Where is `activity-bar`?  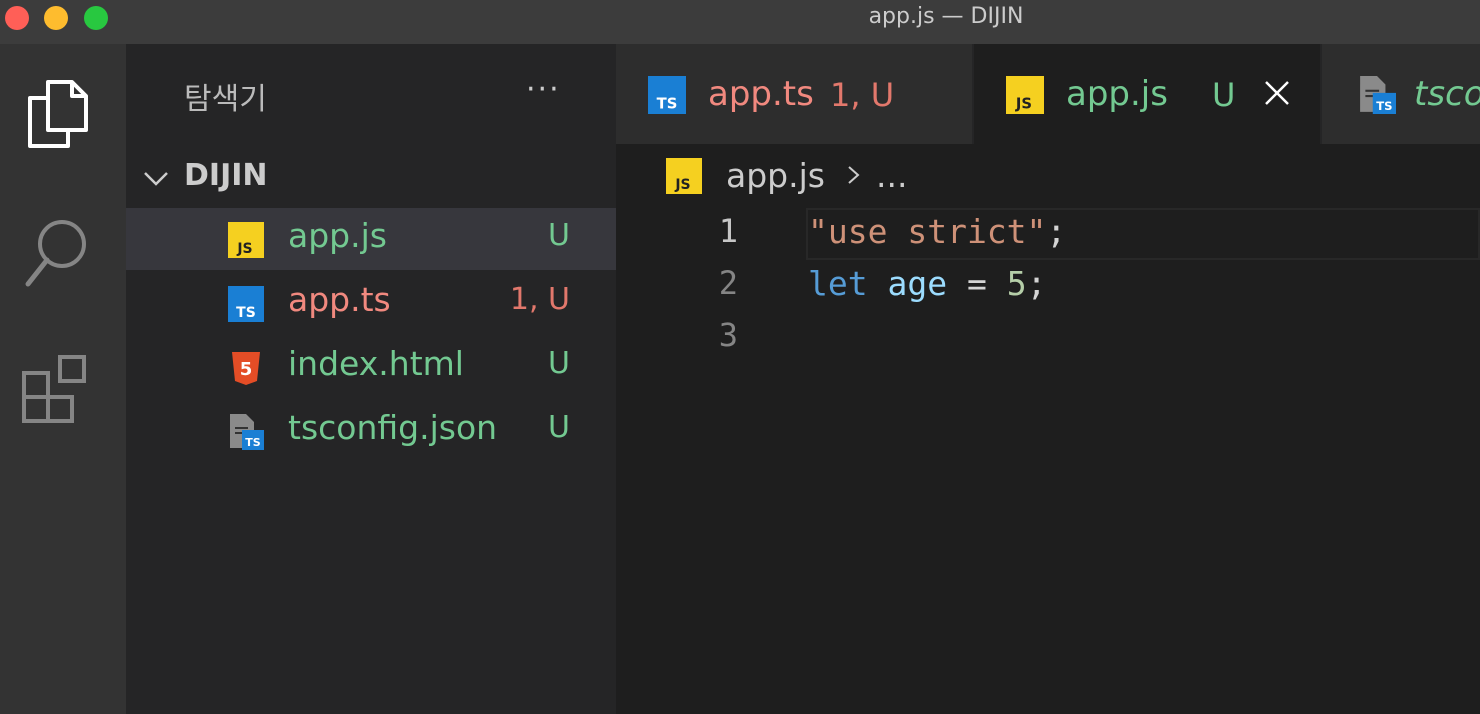
activity-bar is located at coordinates (63, 379).